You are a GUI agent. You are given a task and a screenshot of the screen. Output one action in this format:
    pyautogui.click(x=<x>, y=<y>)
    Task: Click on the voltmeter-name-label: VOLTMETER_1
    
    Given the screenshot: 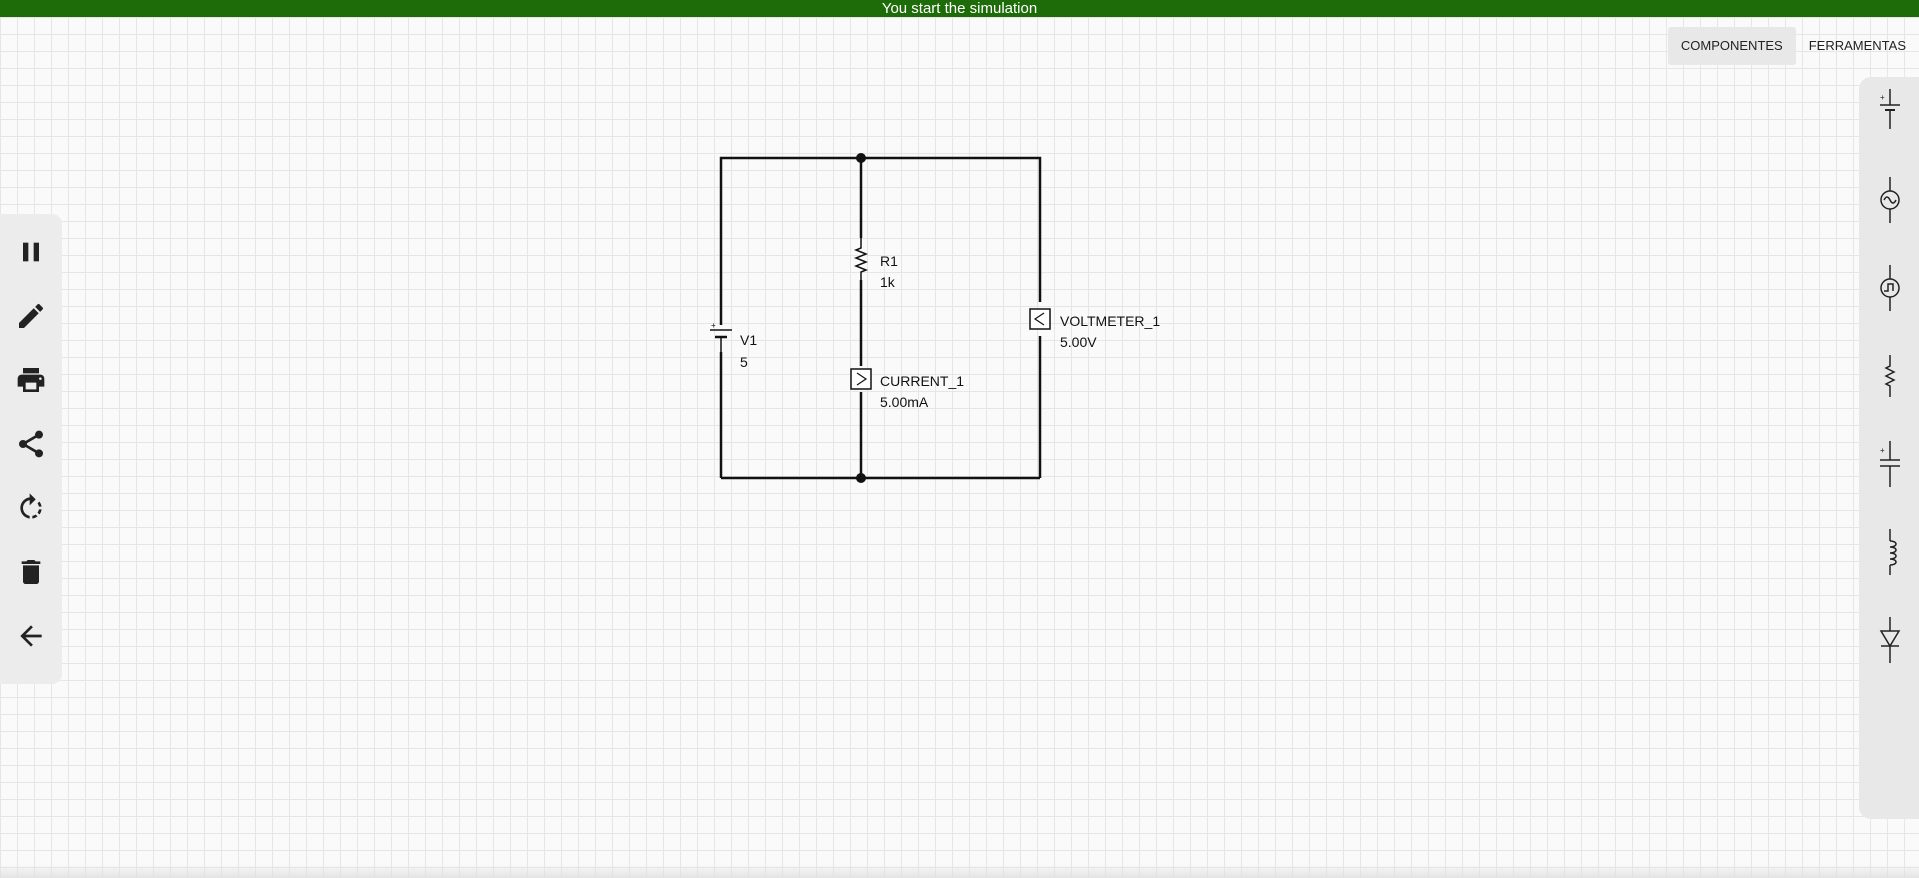 What is the action you would take?
    pyautogui.click(x=1110, y=321)
    